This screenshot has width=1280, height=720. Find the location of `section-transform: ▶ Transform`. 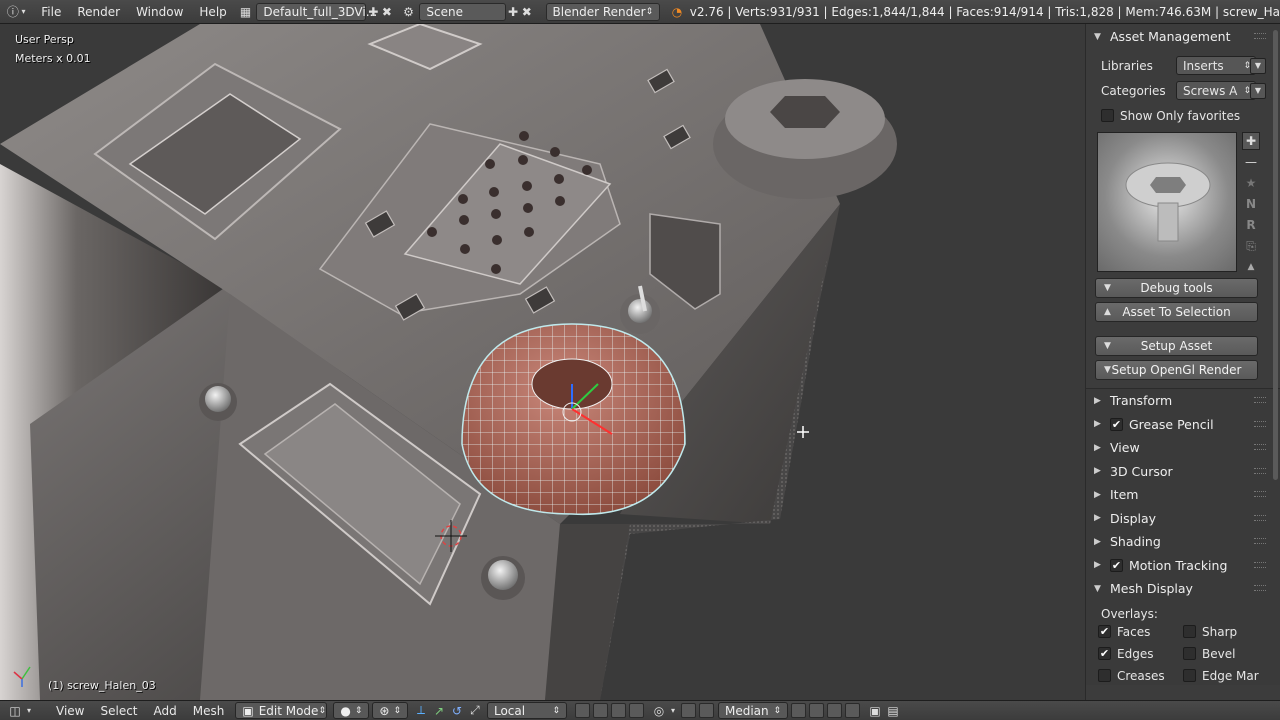

section-transform: ▶ Transform is located at coordinates (1183, 401).